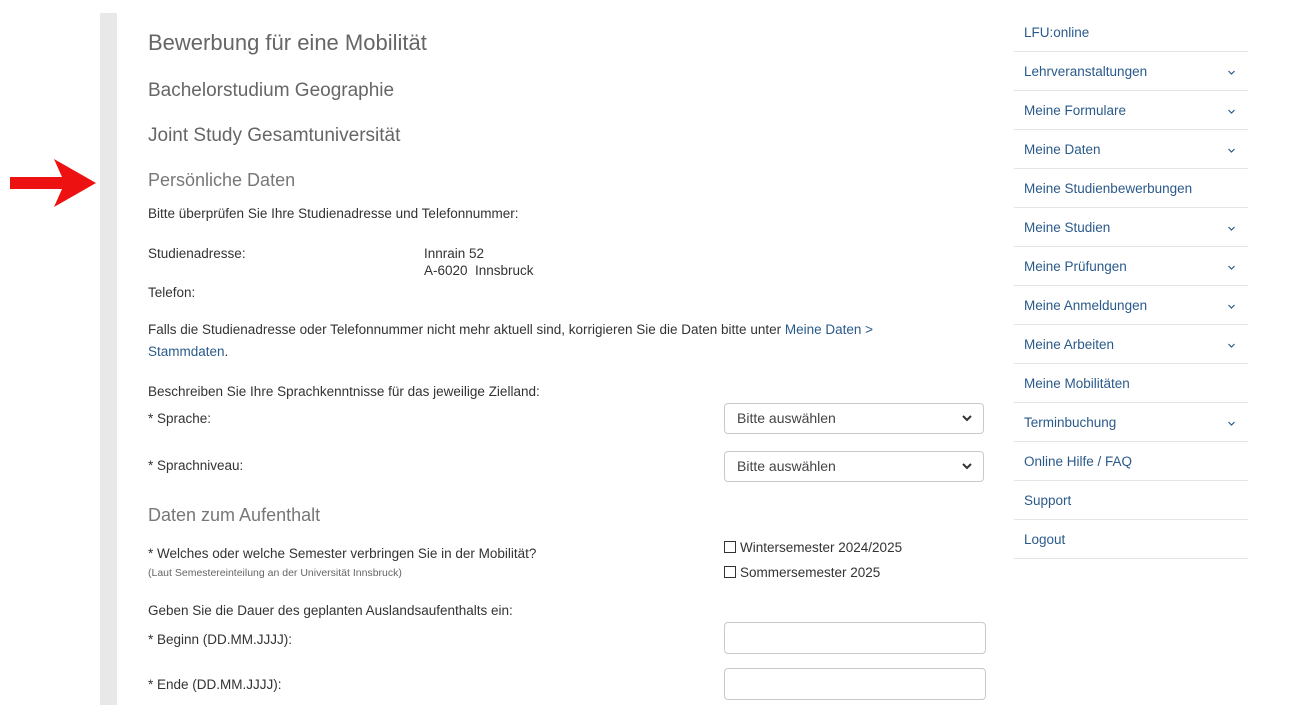 The image size is (1299, 705). I want to click on language-label: * Sprache:, so click(180, 418).